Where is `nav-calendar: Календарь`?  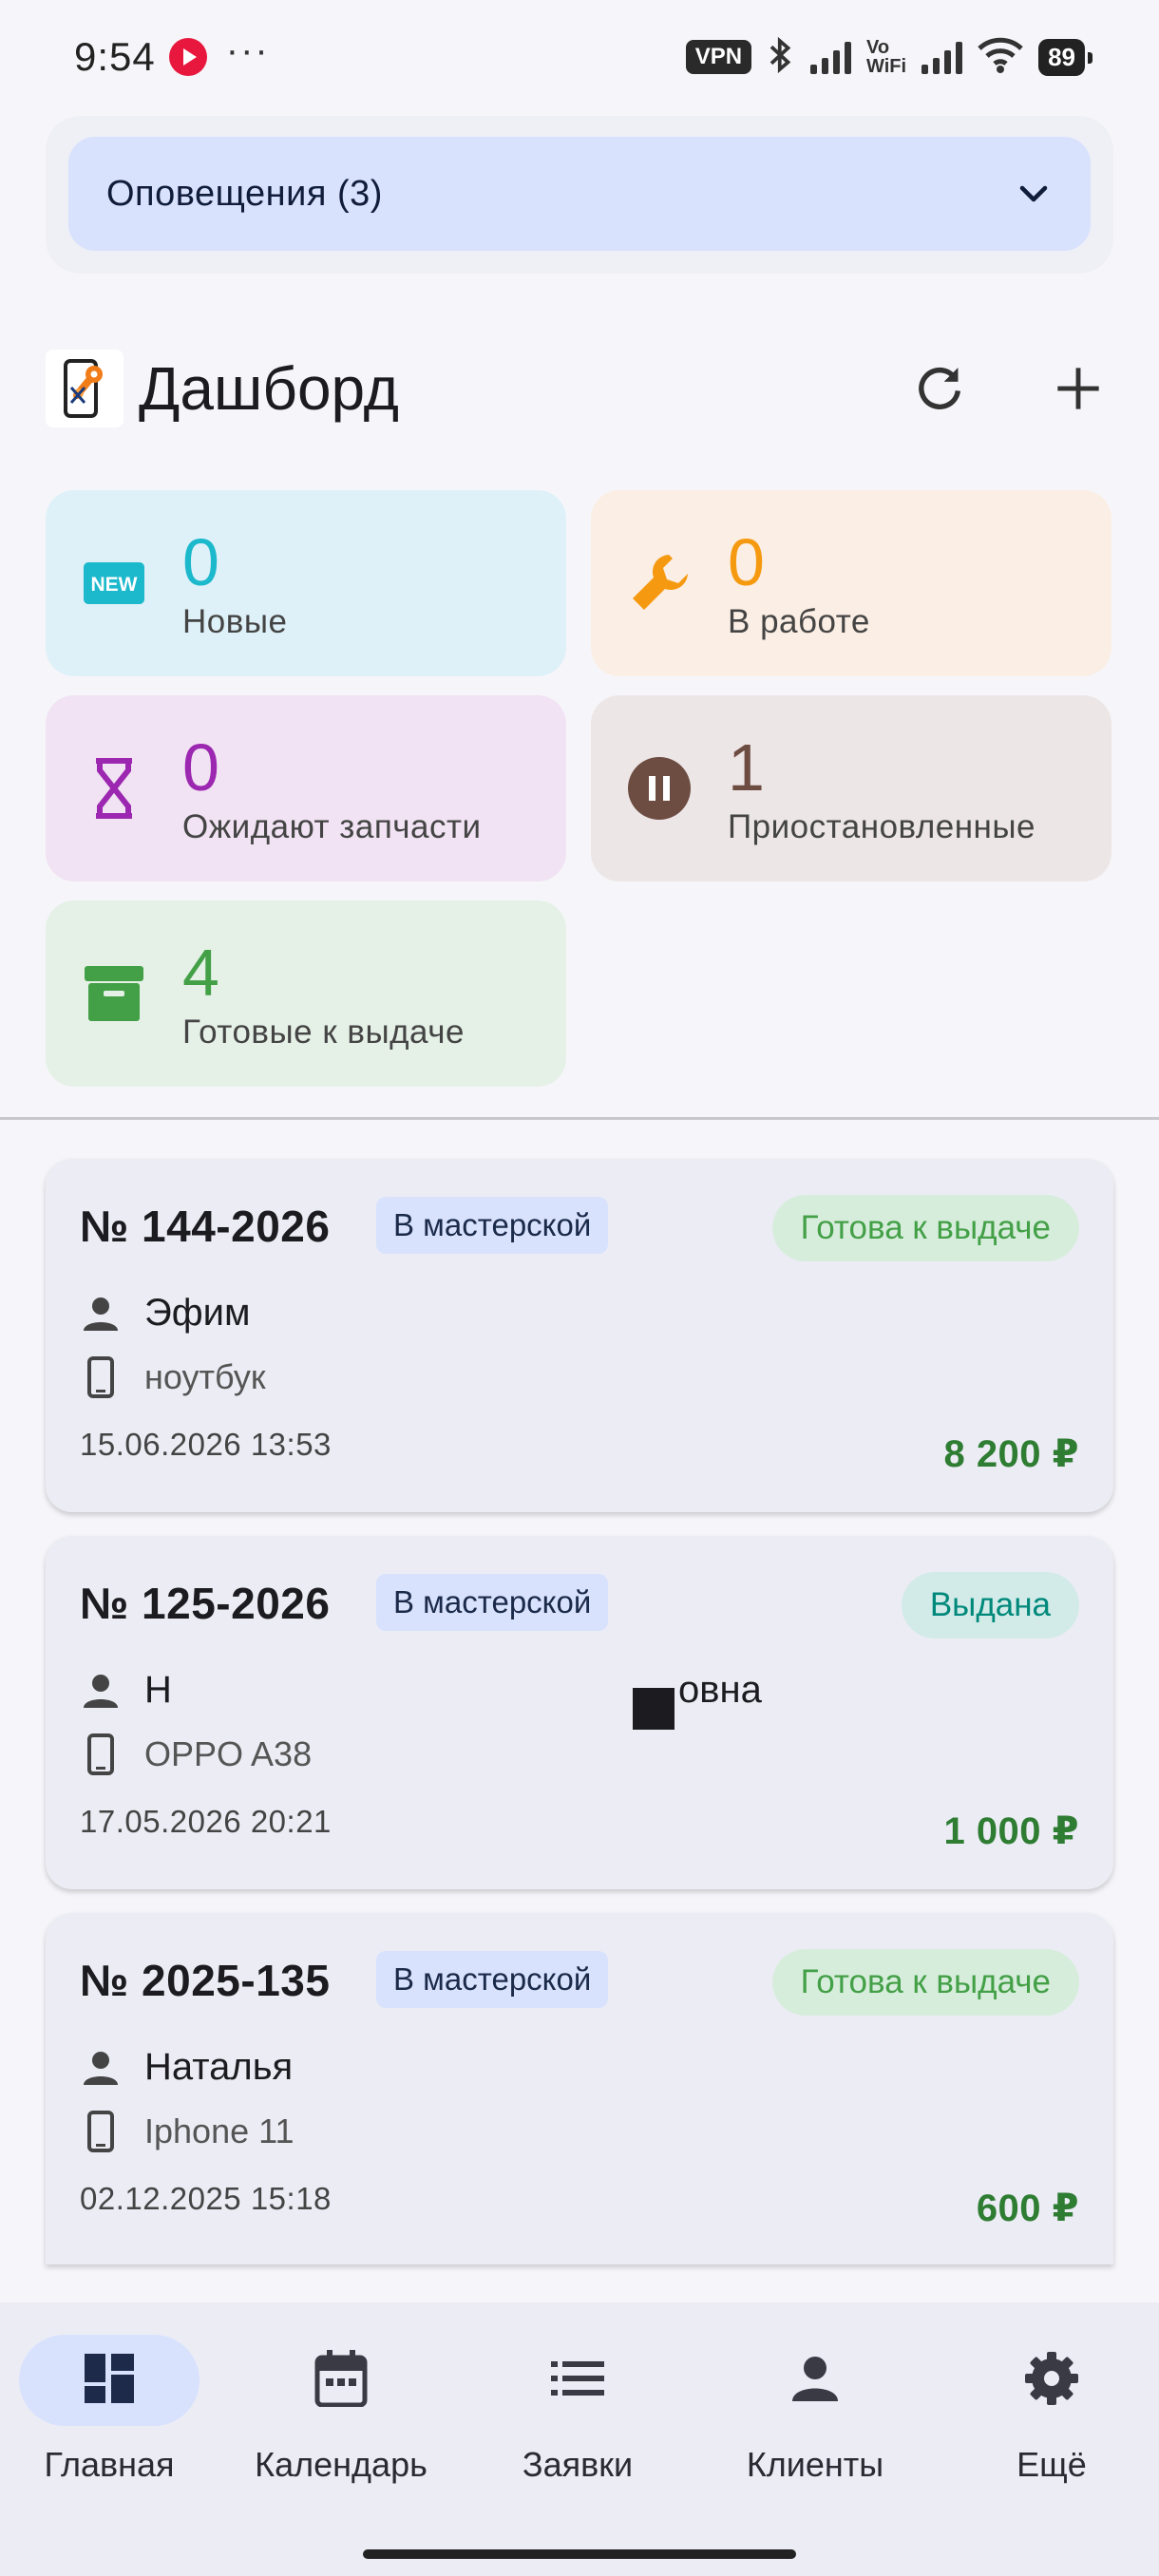 nav-calendar: Календарь is located at coordinates (341, 2410).